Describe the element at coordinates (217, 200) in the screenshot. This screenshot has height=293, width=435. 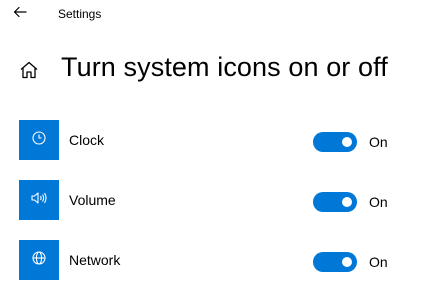
I see `setting-row-volume: Volume On` at that location.